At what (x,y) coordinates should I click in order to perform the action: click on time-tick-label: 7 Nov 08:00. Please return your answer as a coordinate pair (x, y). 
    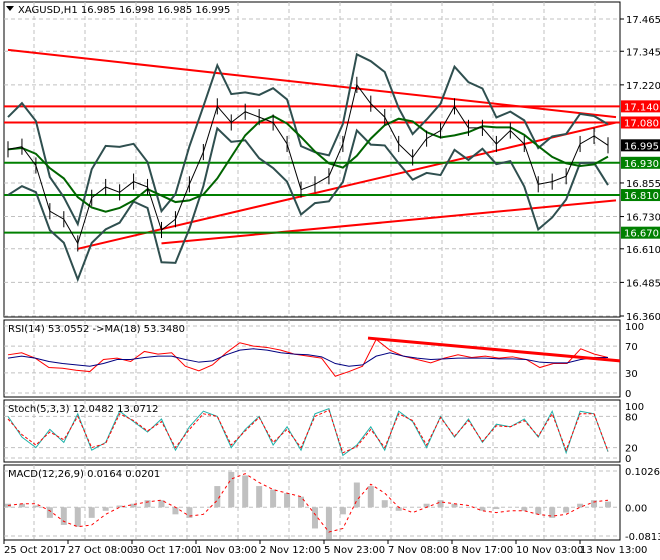
    Looking at the image, I should click on (418, 550).